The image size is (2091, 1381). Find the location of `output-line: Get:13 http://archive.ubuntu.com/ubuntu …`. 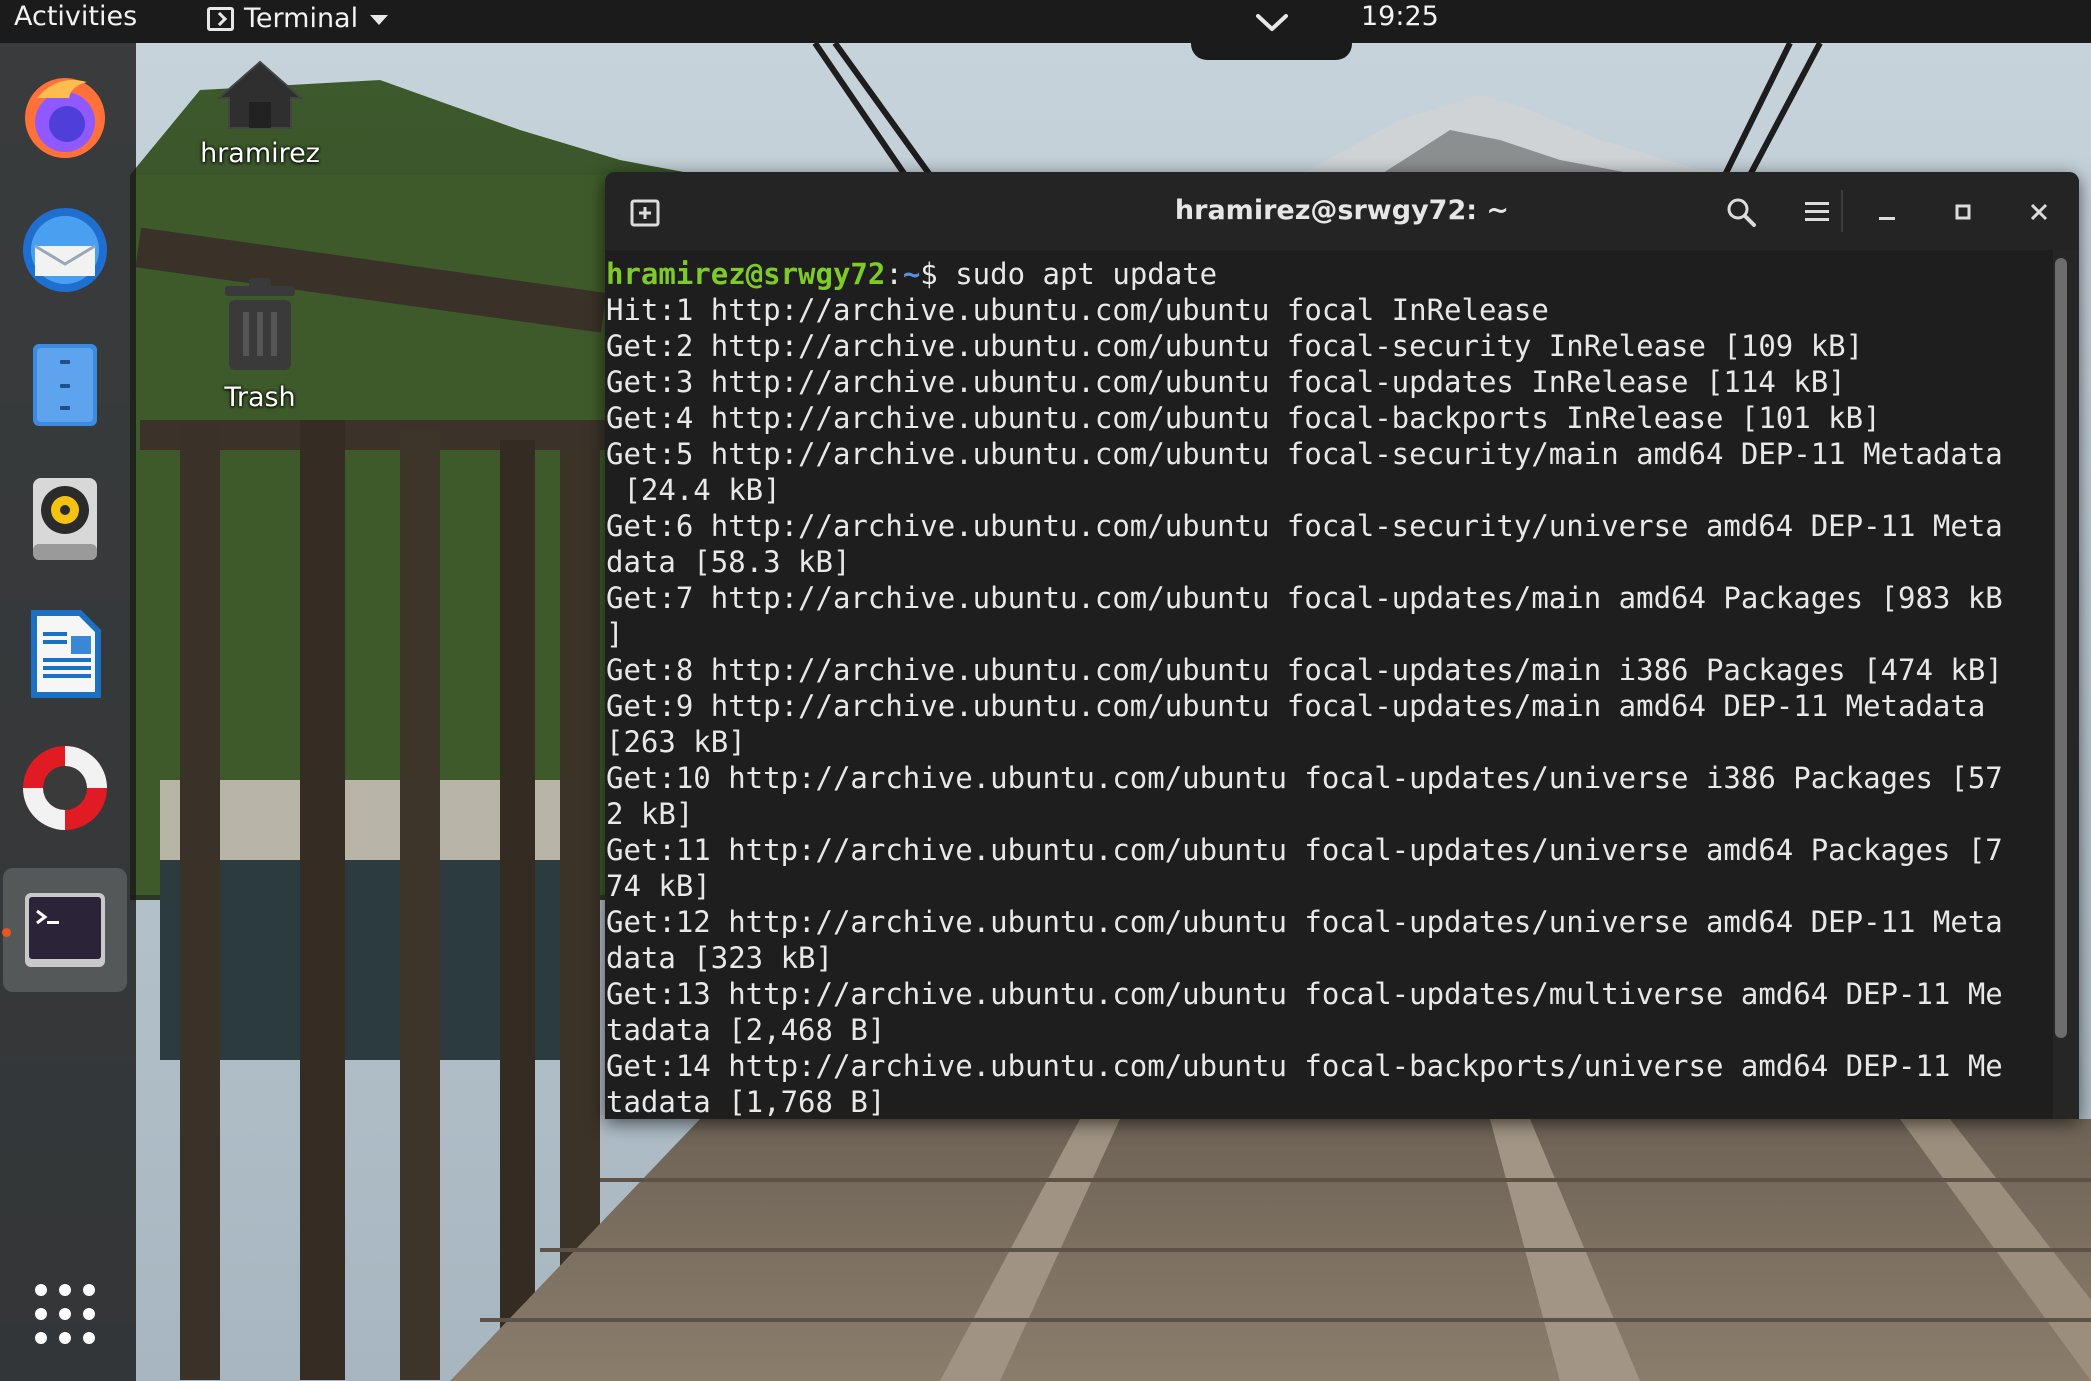

output-line: Get:13 http://archive.ubuntu.com/ubuntu … is located at coordinates (1304, 994).